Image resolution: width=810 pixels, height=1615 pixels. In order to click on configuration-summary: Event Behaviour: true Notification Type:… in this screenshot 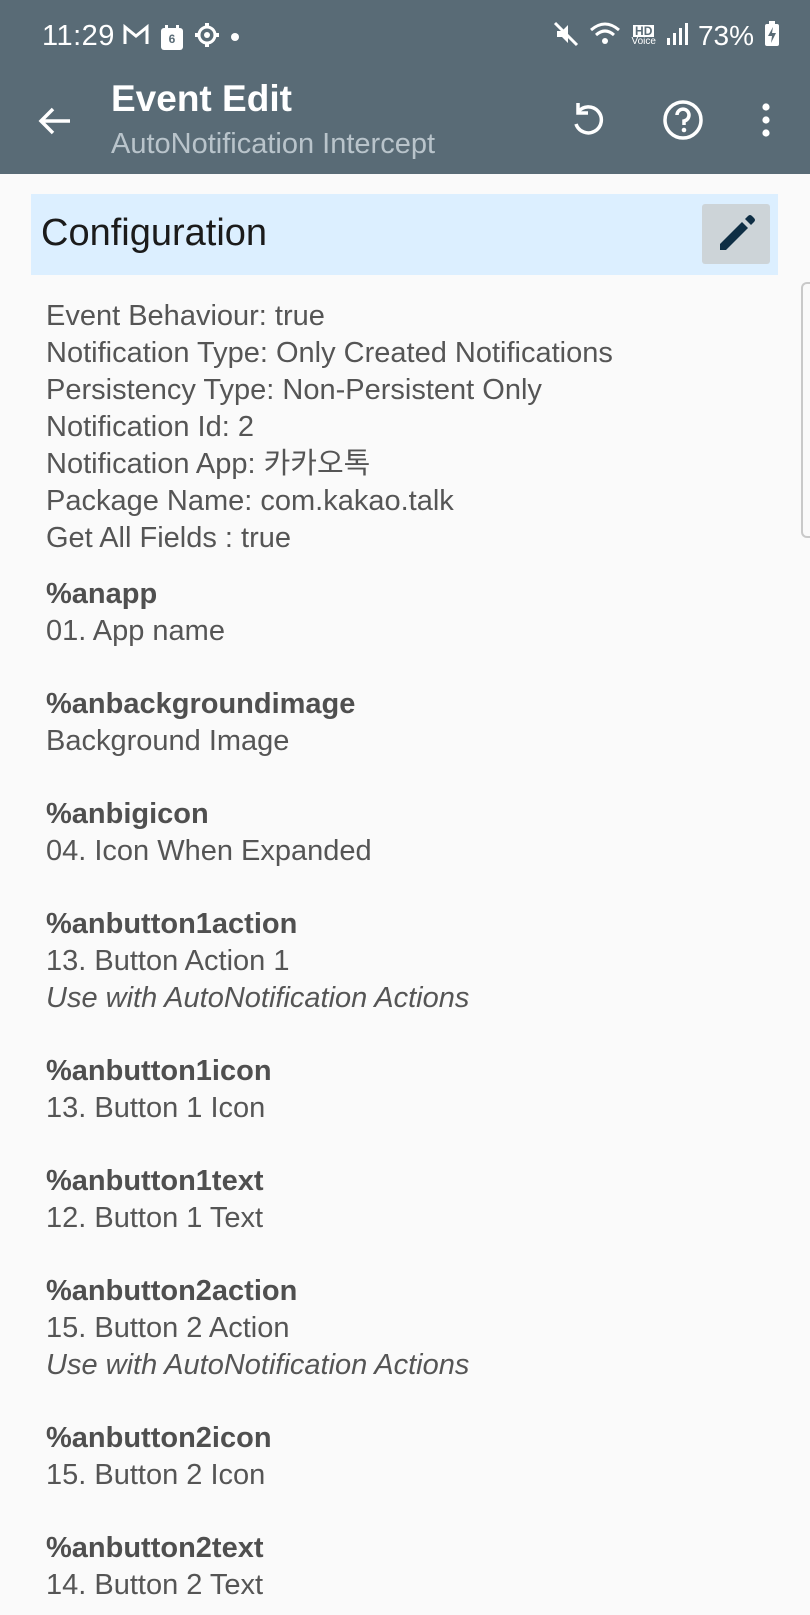, I will do `click(329, 427)`.